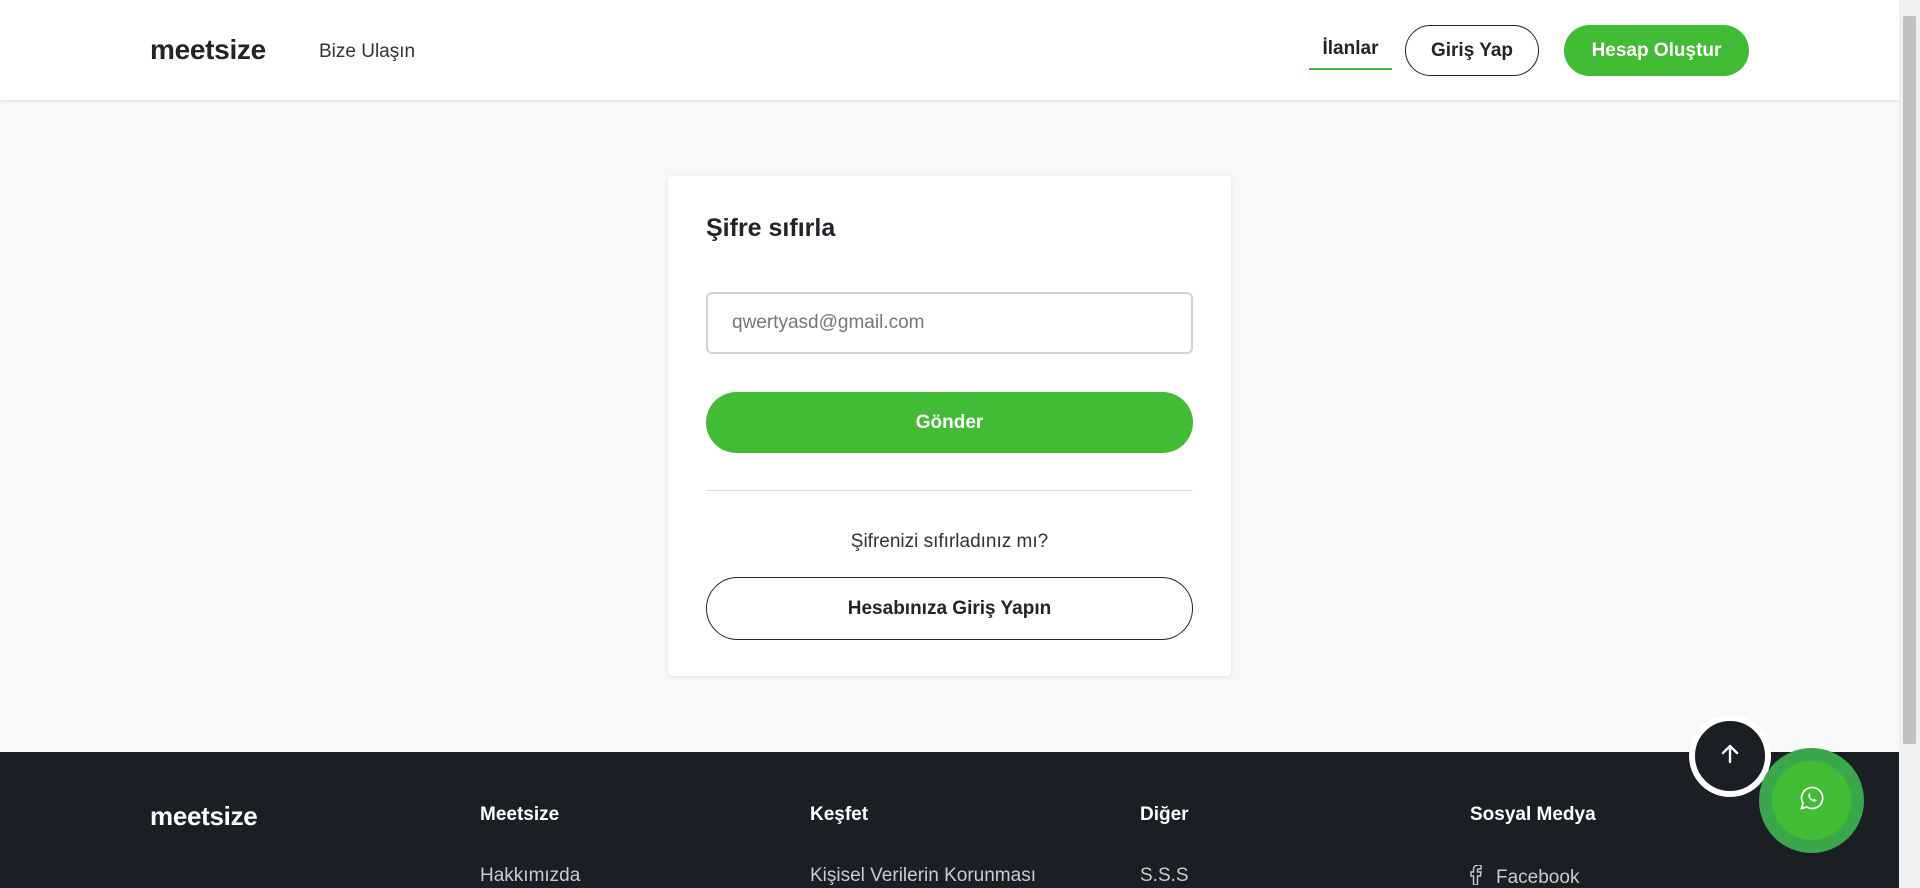 This screenshot has height=888, width=1920. What do you see at coordinates (530, 845) in the screenshot?
I see `footer-column-meetsize: Meetsize Hakkımızda` at bounding box center [530, 845].